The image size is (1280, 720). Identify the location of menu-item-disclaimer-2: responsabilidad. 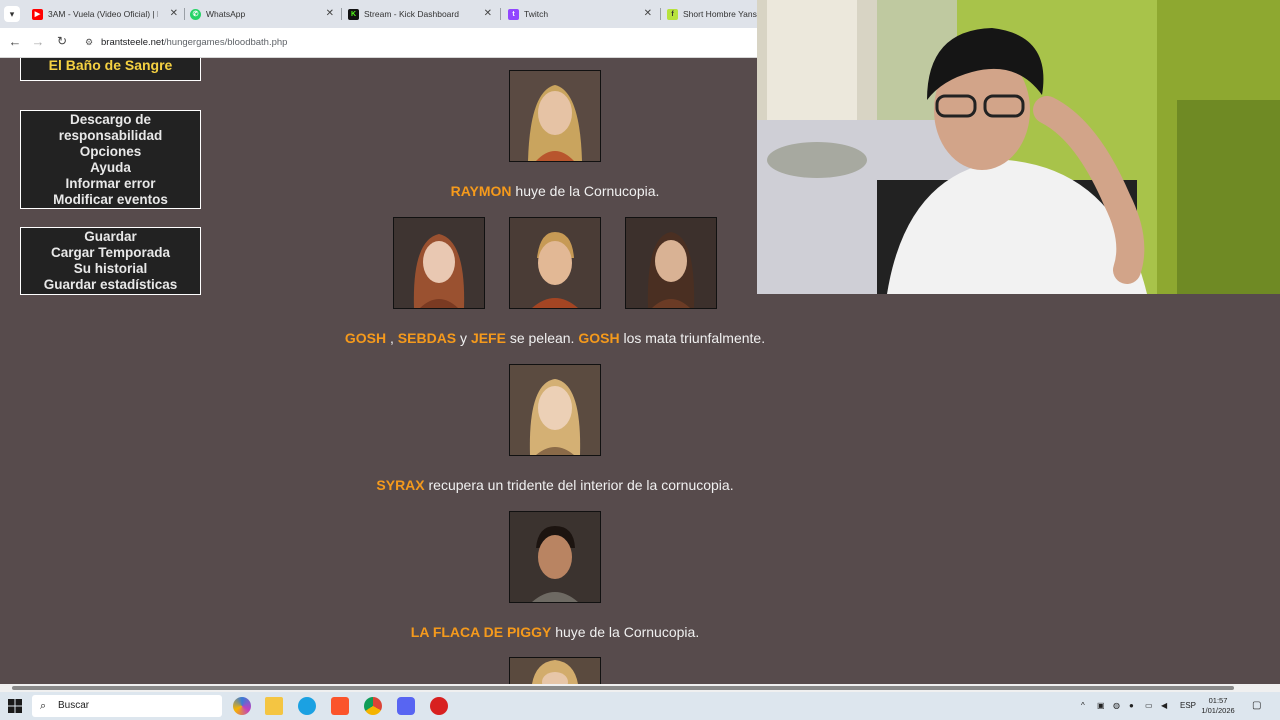
(110, 136).